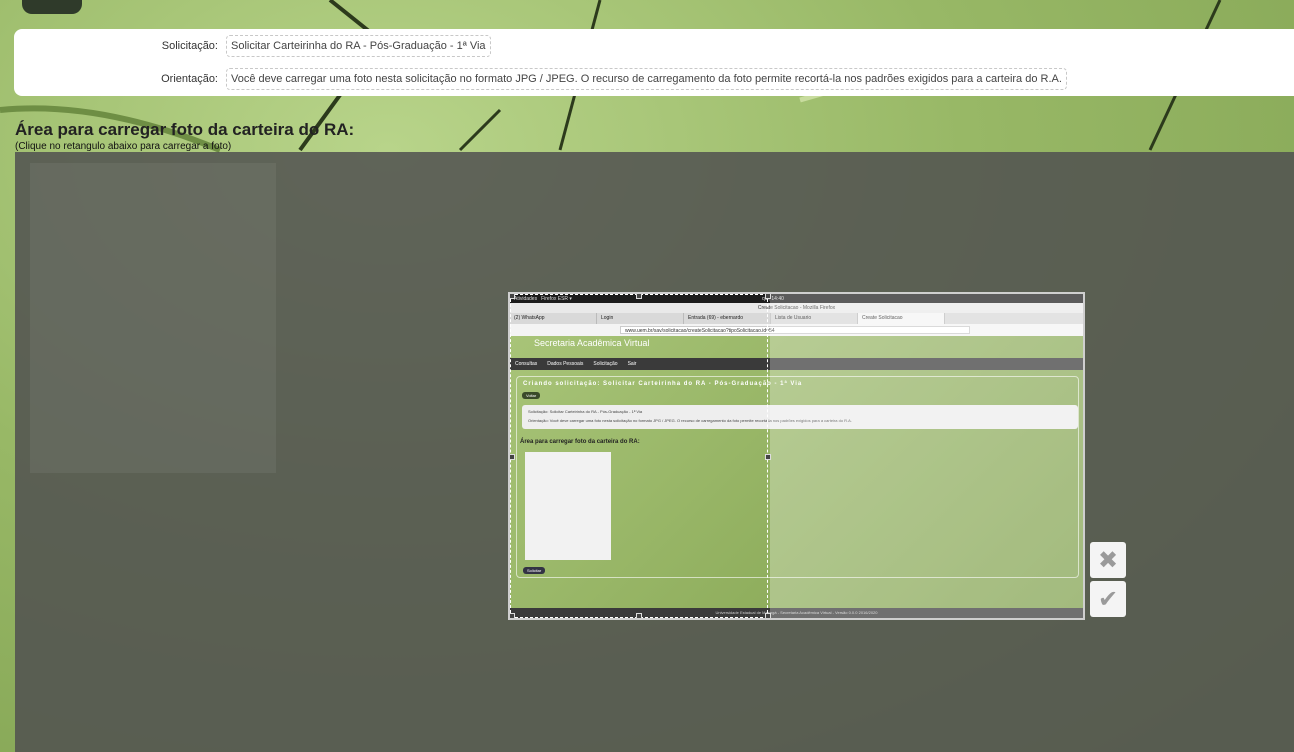 The width and height of the screenshot is (1294, 752). I want to click on top-button, so click(52, 7).